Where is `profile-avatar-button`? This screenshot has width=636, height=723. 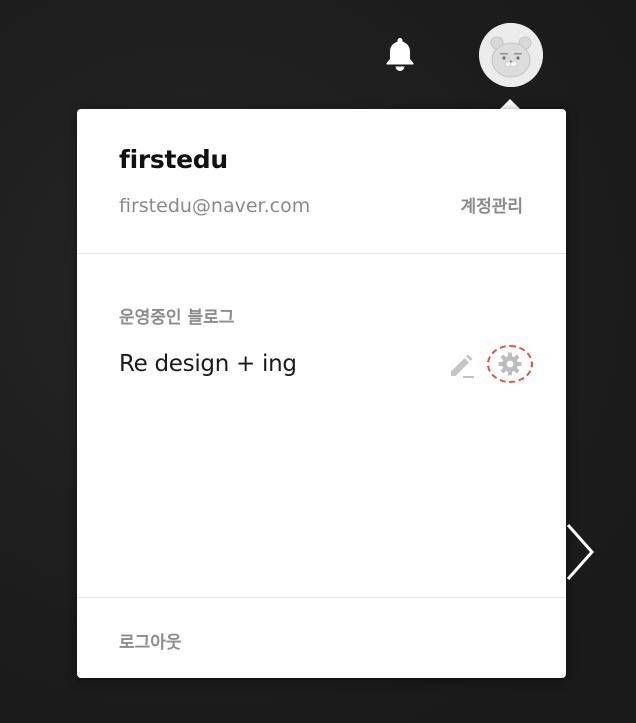
profile-avatar-button is located at coordinates (511, 55).